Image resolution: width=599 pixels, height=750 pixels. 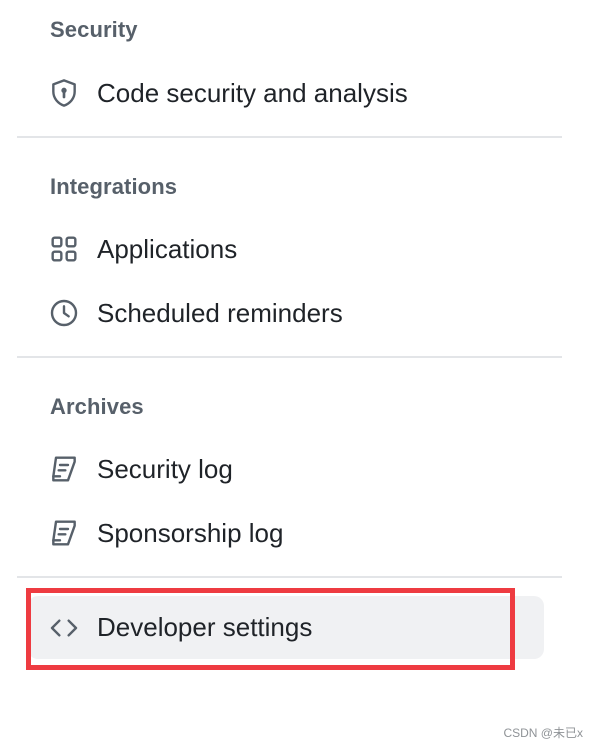 What do you see at coordinates (286, 249) in the screenshot?
I see `sidebar-item-applications: Applications` at bounding box center [286, 249].